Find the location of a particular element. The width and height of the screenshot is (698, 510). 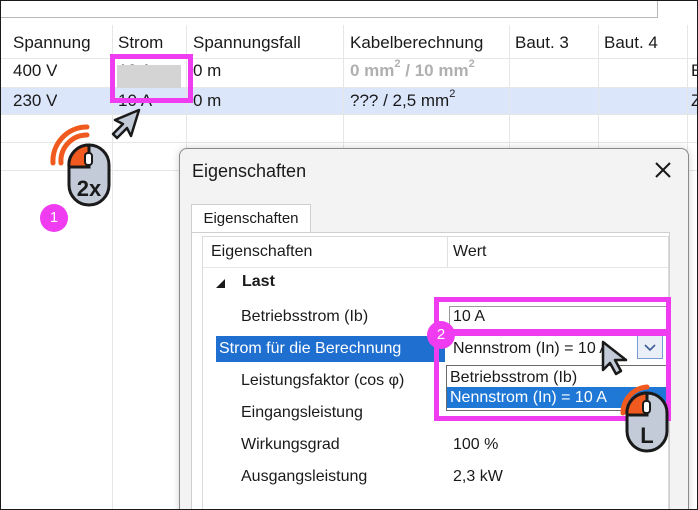

mouse-left-click-icon: L is located at coordinates (644, 418).